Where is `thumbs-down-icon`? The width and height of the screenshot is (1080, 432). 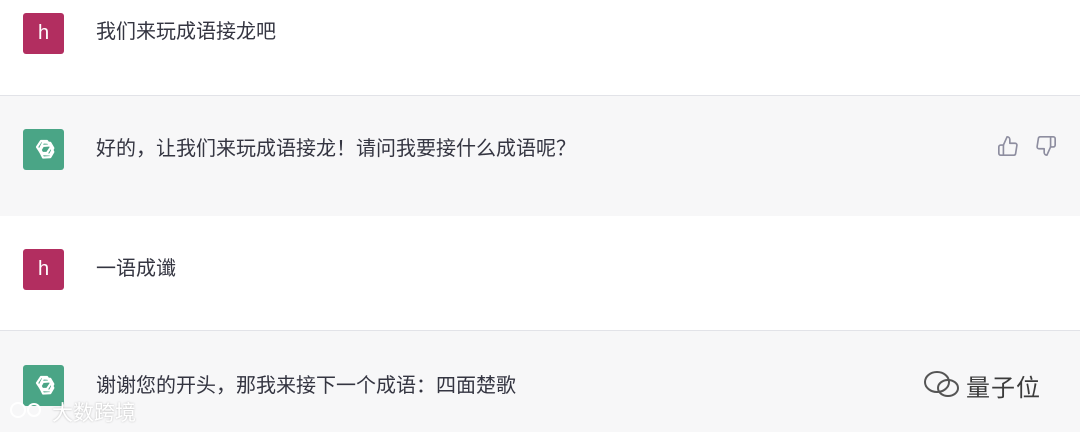 thumbs-down-icon is located at coordinates (1046, 146).